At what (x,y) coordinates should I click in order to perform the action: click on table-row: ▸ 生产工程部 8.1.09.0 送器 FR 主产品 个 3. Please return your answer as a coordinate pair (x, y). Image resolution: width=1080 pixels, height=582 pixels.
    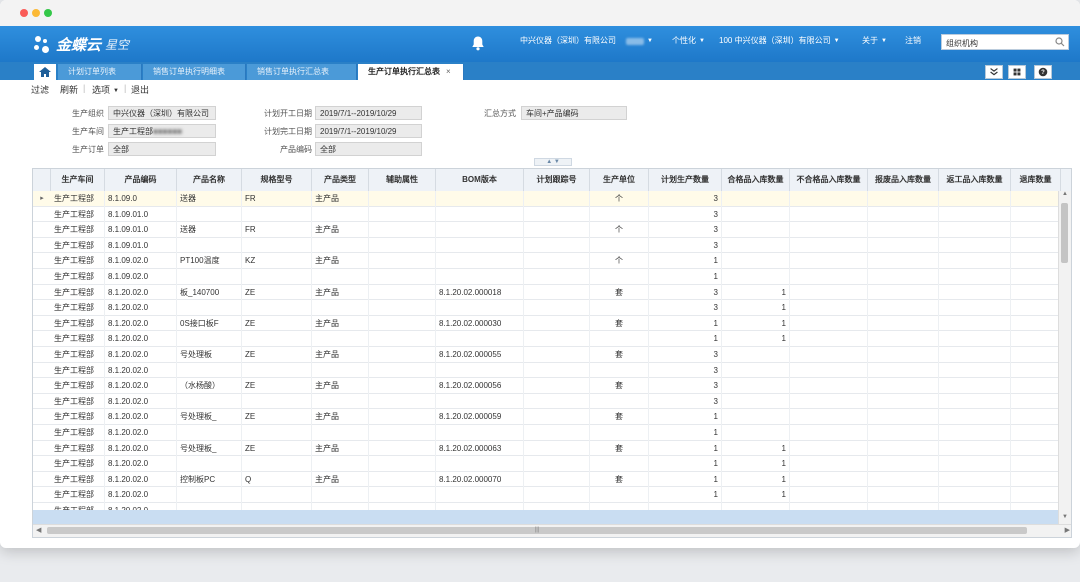
    Looking at the image, I should click on (547, 199).